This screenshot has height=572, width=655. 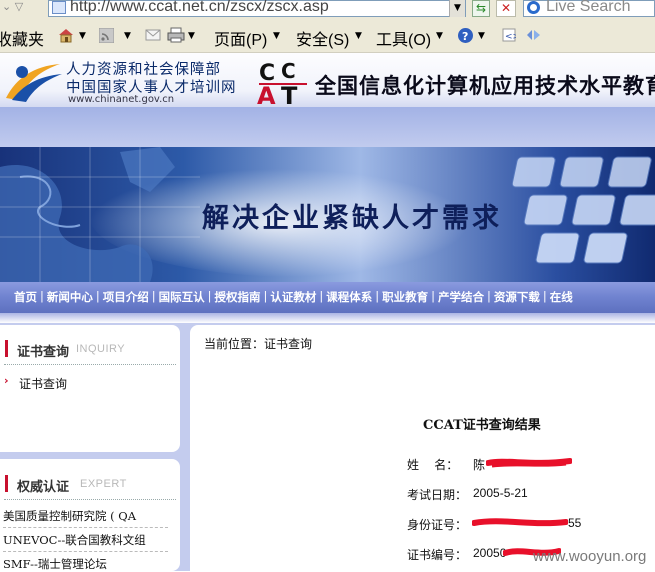 What do you see at coordinates (22, 8) in the screenshot?
I see `history-dropdown-icon: ⌄ ▽` at bounding box center [22, 8].